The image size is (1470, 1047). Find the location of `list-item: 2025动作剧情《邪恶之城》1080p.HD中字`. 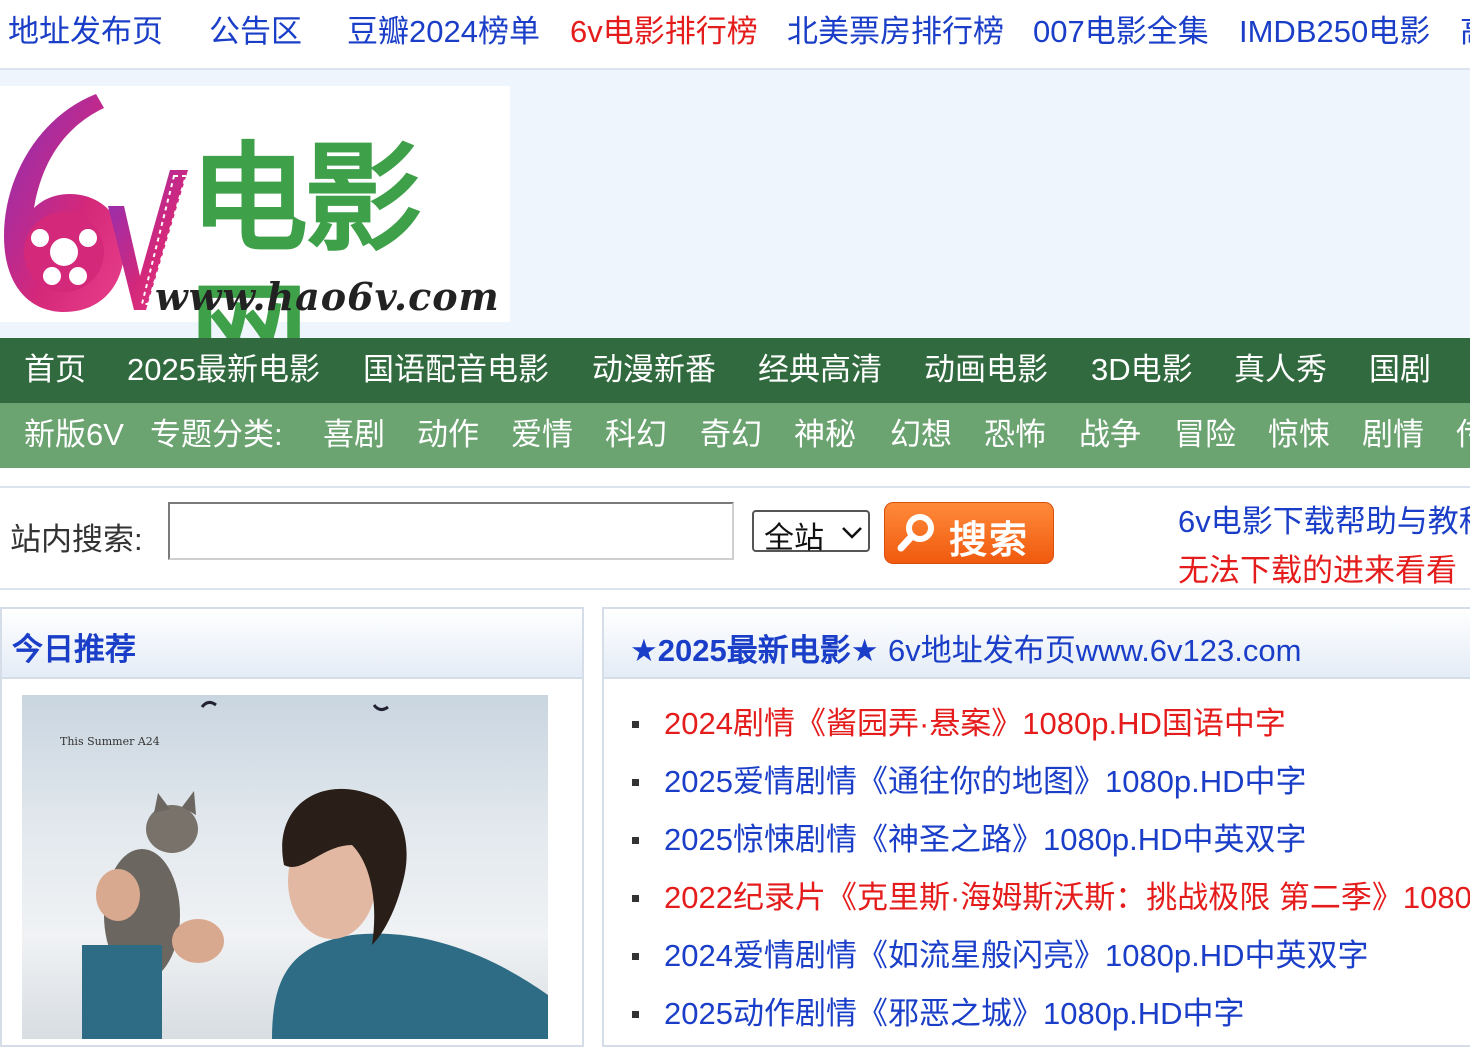

list-item: 2025动作剧情《邪恶之城》1080p.HD中字 is located at coordinates (1037, 1014).